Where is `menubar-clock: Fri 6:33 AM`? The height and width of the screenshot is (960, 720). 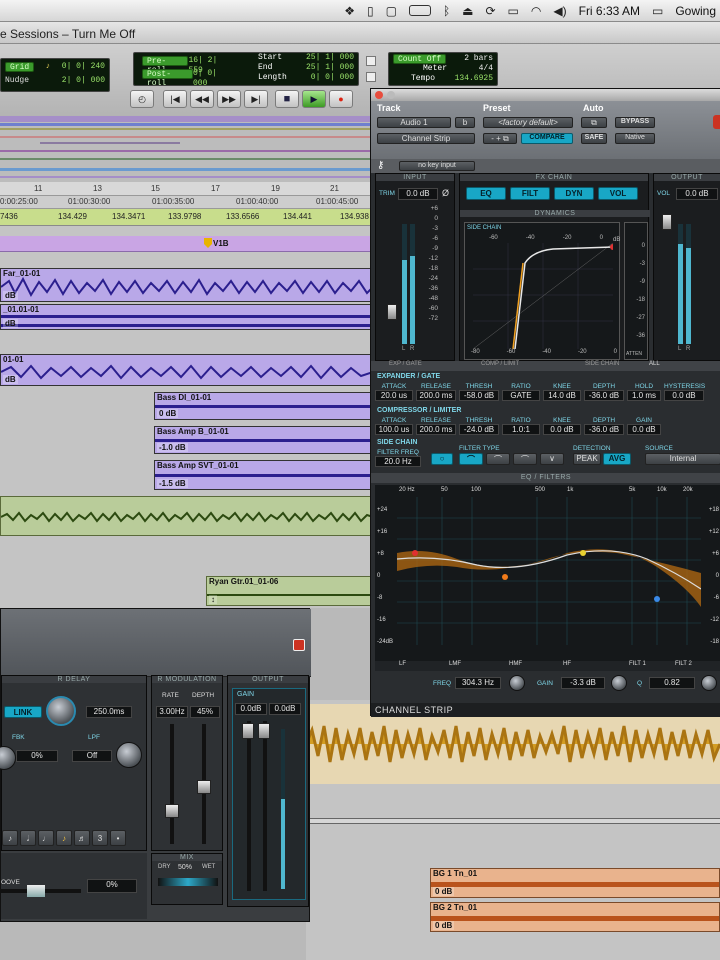
menubar-clock: Fri 6:33 AM is located at coordinates (609, 11).